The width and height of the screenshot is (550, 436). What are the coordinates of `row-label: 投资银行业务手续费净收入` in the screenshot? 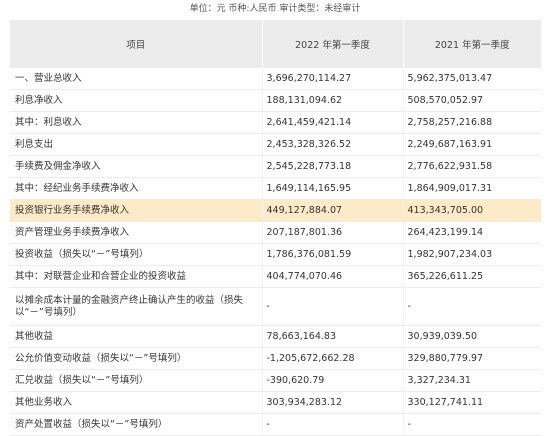 It's located at (136, 210).